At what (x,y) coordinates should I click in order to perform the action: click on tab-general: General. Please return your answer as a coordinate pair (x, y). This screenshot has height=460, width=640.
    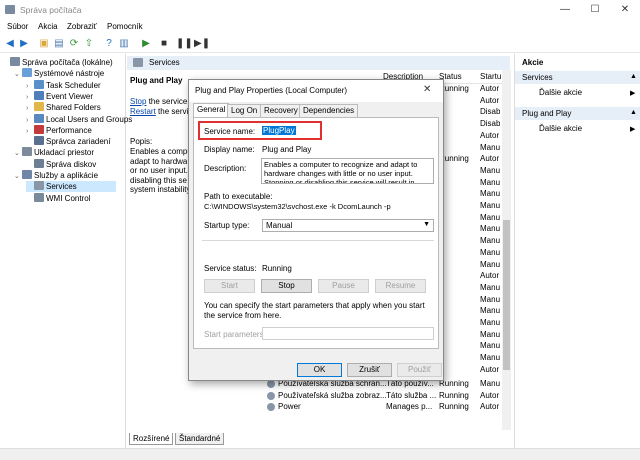
    Looking at the image, I should click on (211, 110).